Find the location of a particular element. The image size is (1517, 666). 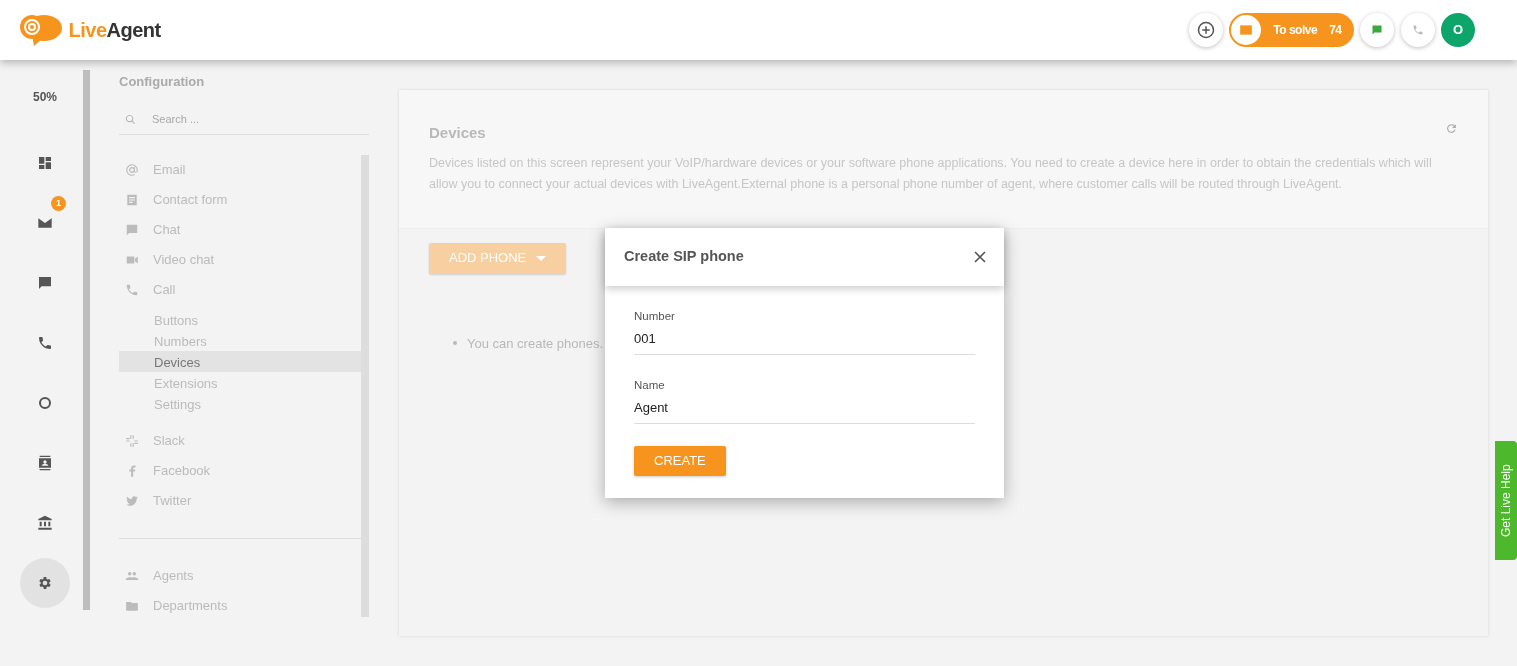

logo-text: LiveAgent is located at coordinates (114, 30).